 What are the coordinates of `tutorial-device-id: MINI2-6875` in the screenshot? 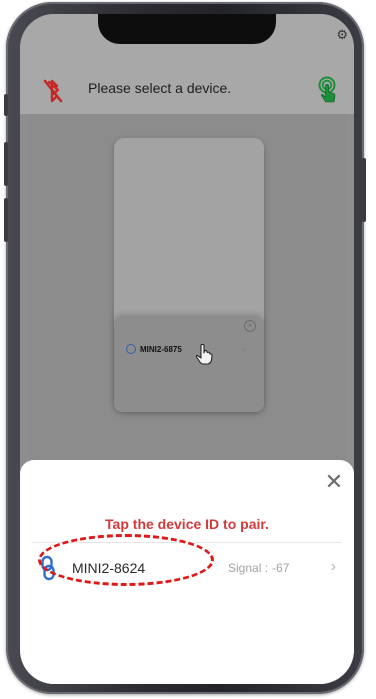 It's located at (161, 349).